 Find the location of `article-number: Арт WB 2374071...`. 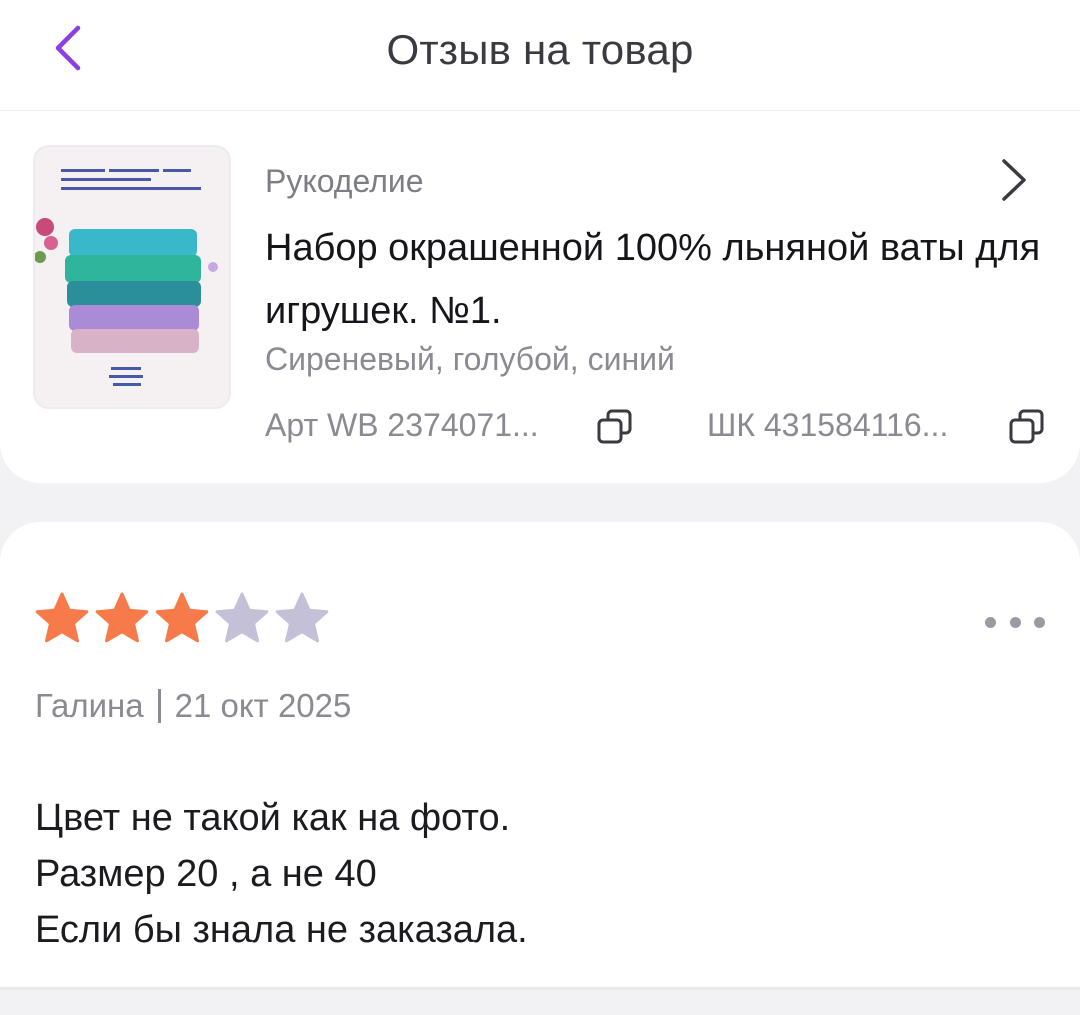

article-number: Арт WB 2374071... is located at coordinates (402, 425).